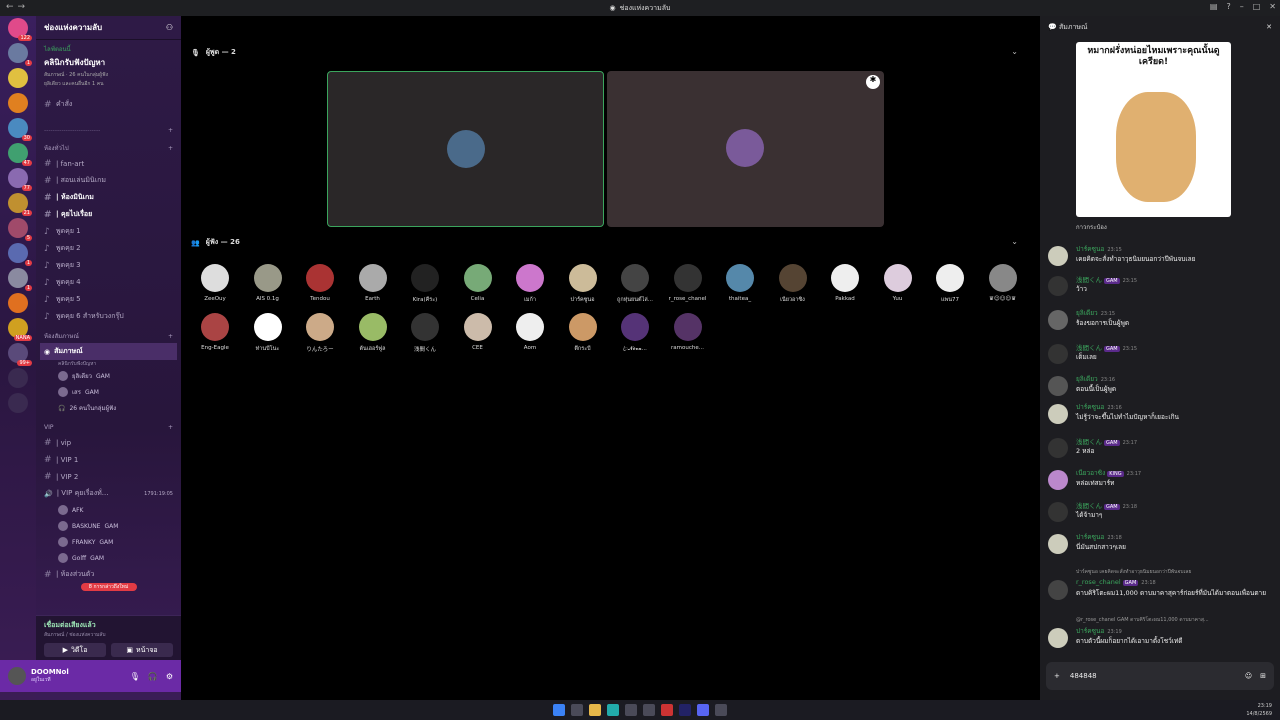 The height and width of the screenshot is (720, 1280). I want to click on channel-commands: # คำสั่ง, so click(108, 104).